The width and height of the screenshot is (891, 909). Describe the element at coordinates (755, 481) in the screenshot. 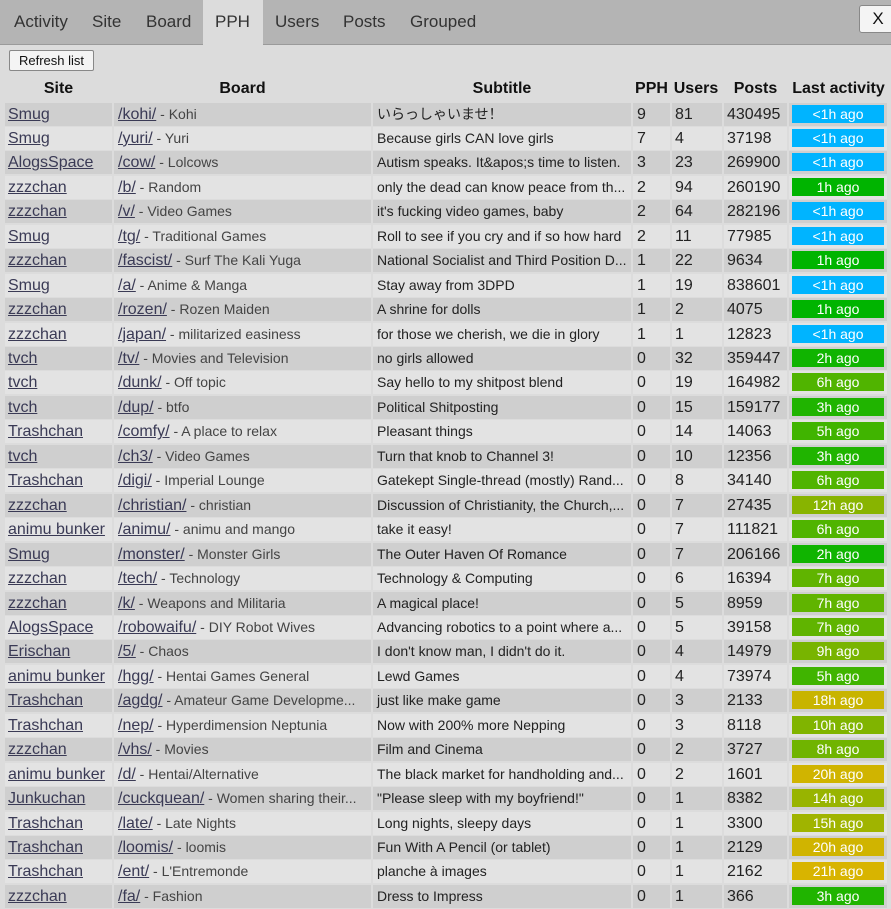

I see `posts-cell: 34140` at that location.